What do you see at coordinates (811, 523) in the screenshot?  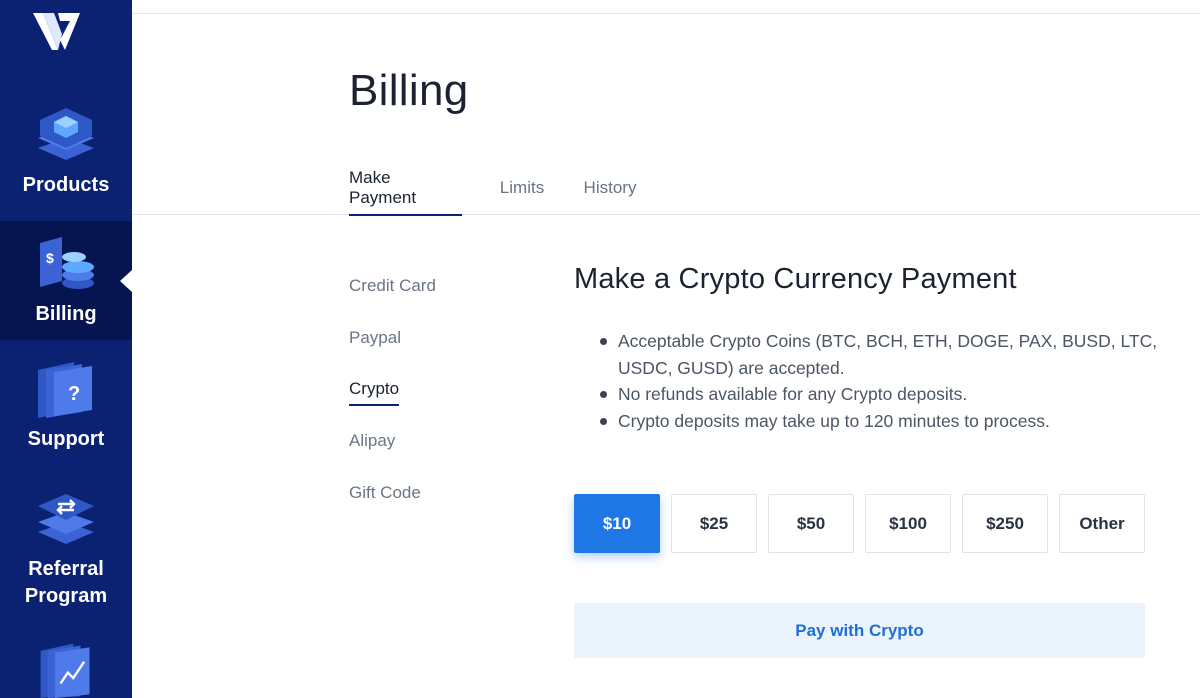 I see `amount-option-50: $50` at bounding box center [811, 523].